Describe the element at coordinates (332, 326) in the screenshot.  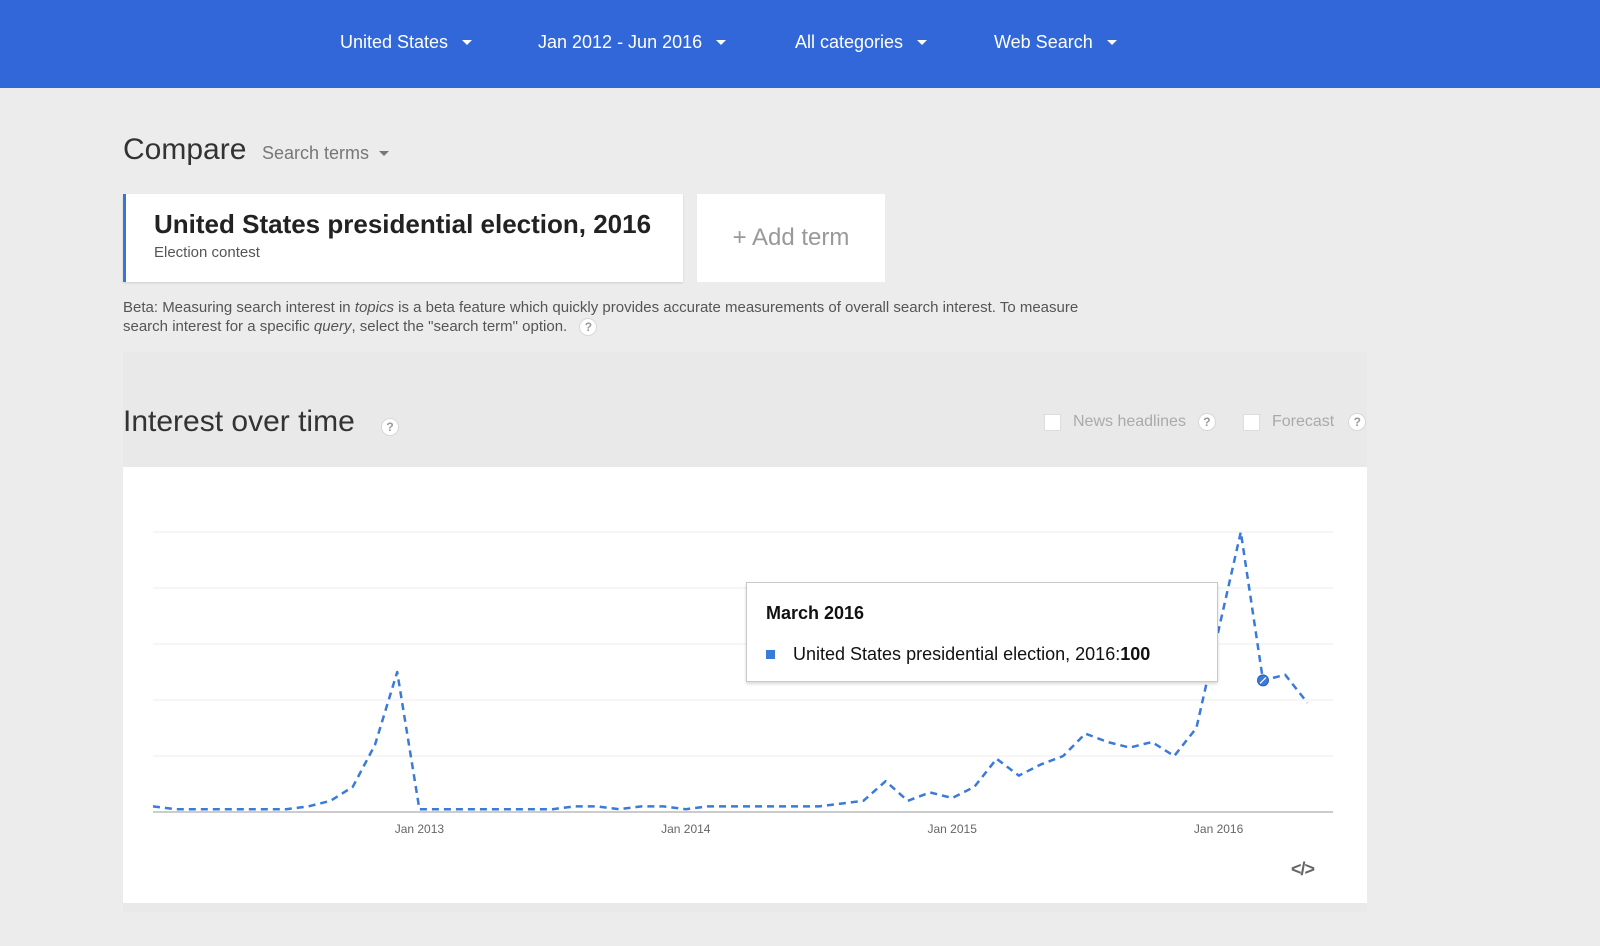
I see `beta-note-emphasis: query` at that location.